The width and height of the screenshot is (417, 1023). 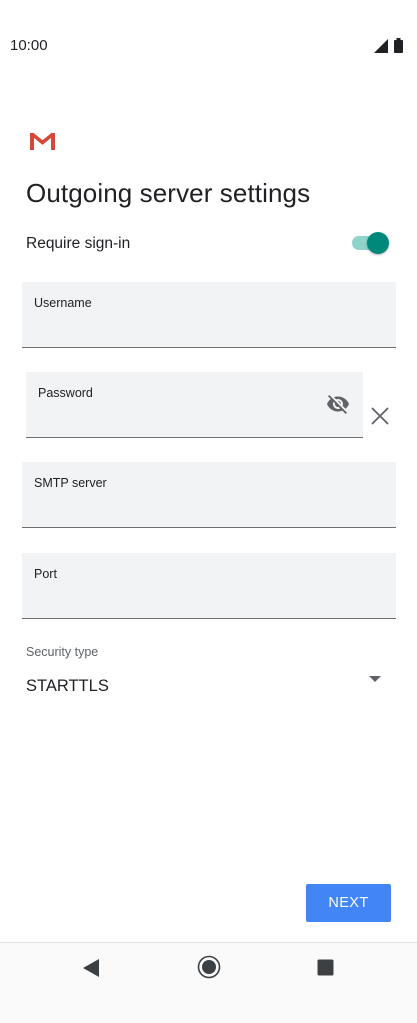 I want to click on battery-icon, so click(x=398, y=45).